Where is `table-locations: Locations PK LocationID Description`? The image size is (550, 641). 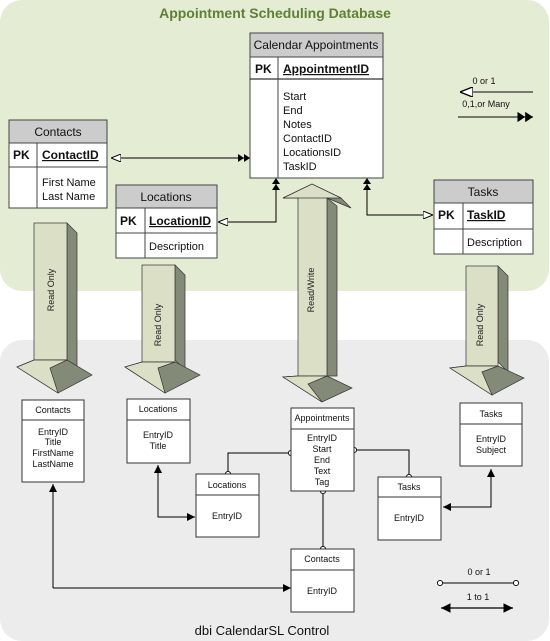
table-locations: Locations PK LocationID Description is located at coordinates (166, 221).